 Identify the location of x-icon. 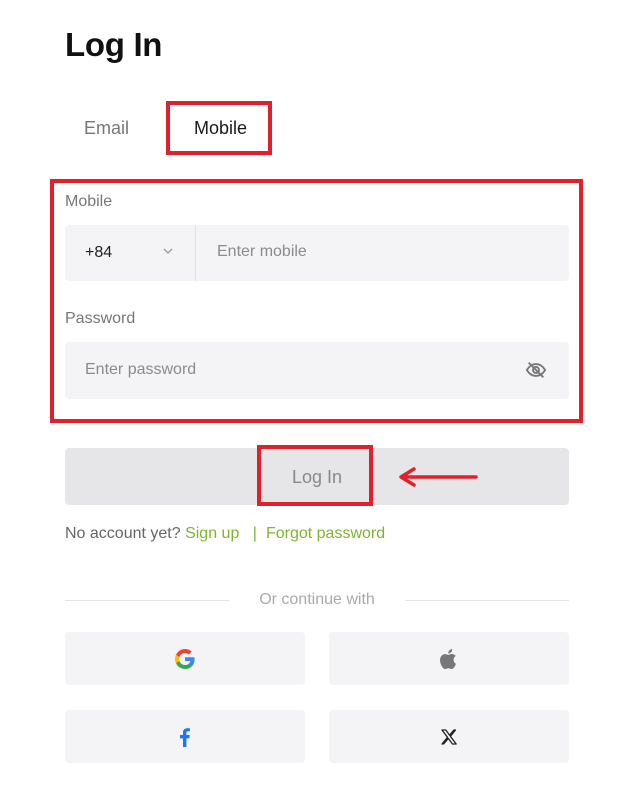
(449, 737).